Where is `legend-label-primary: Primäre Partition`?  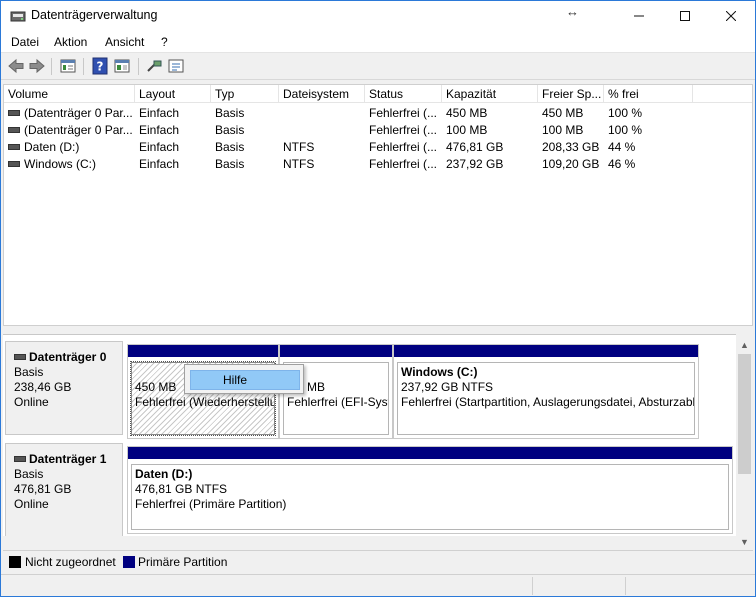
legend-label-primary: Primäre Partition is located at coordinates (183, 562).